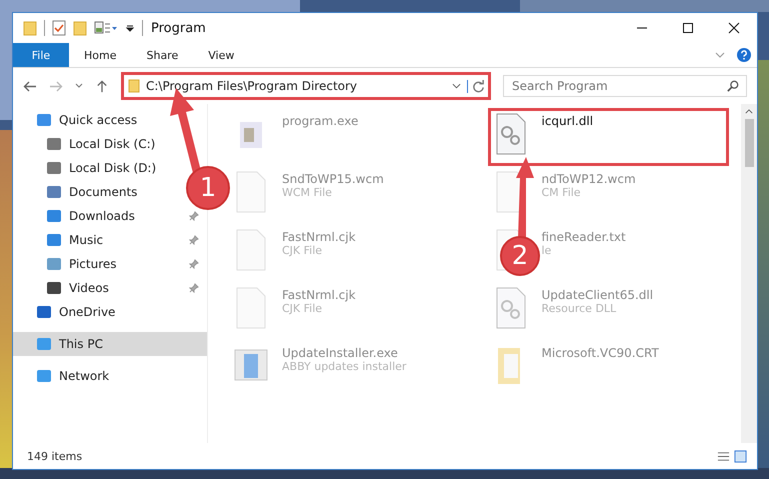  What do you see at coordinates (733, 86) in the screenshot?
I see `search-icon` at bounding box center [733, 86].